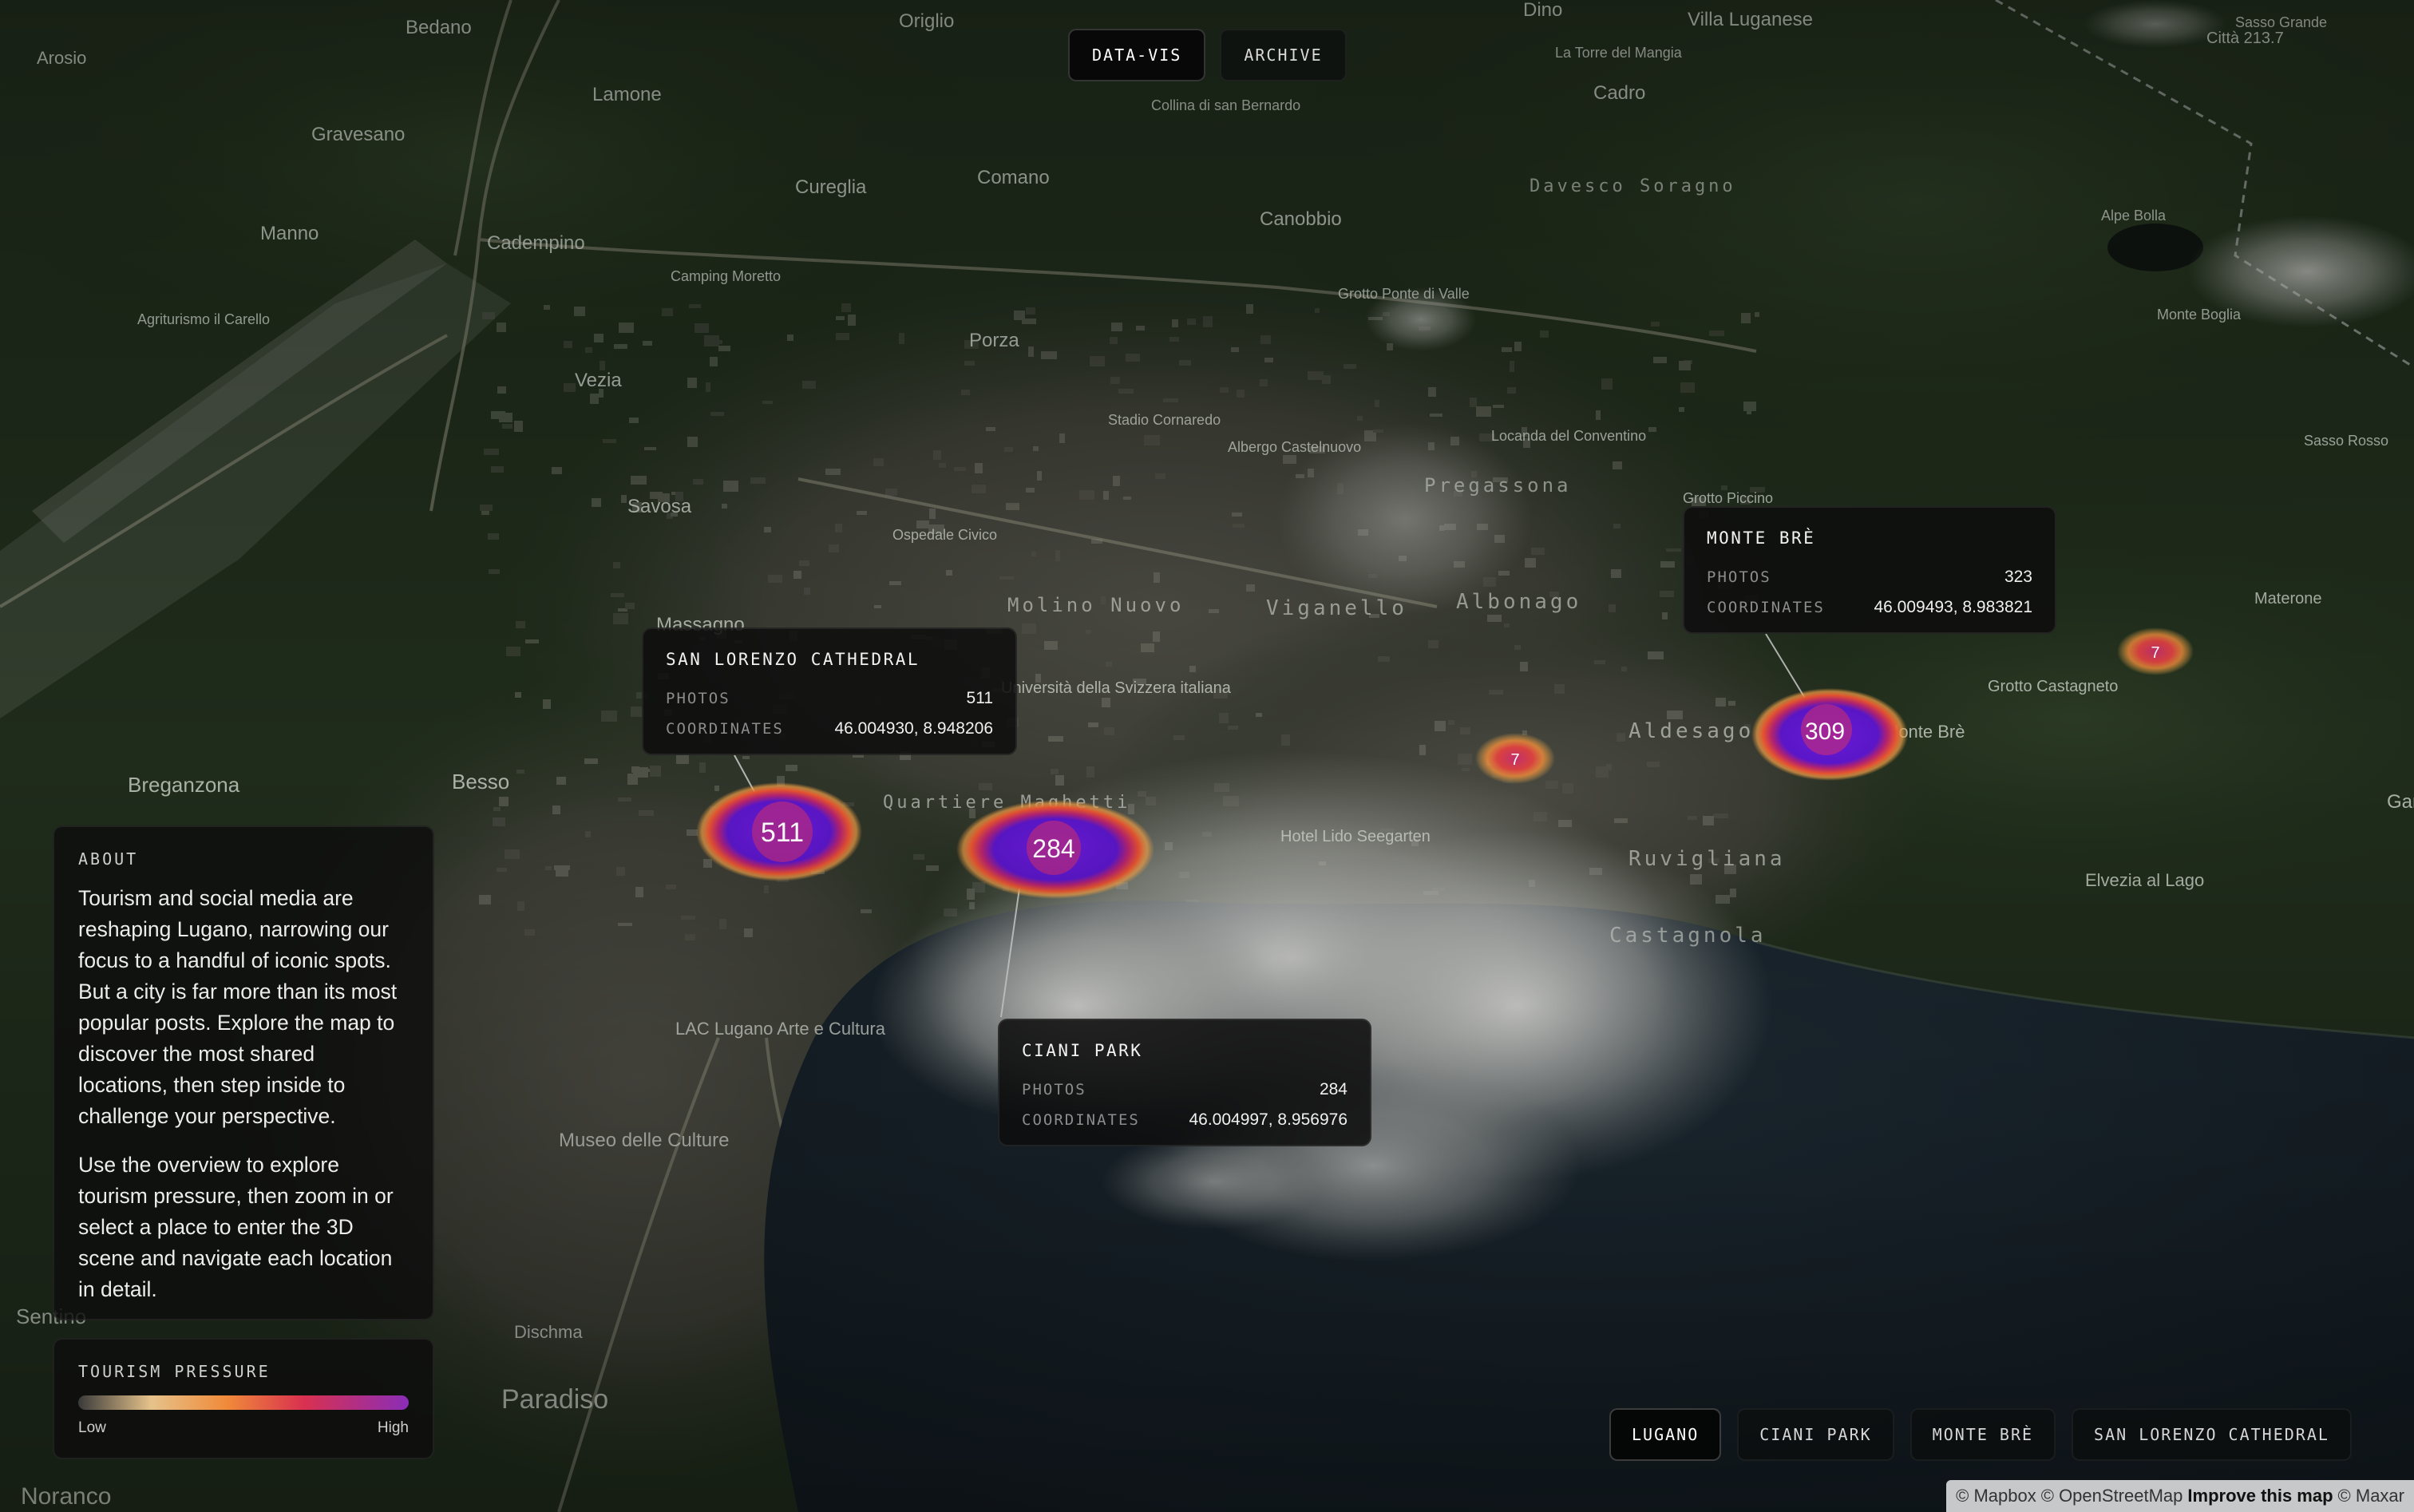 This screenshot has height=1512, width=2414. I want to click on map-place-label: Elvezia al Lago, so click(2144, 880).